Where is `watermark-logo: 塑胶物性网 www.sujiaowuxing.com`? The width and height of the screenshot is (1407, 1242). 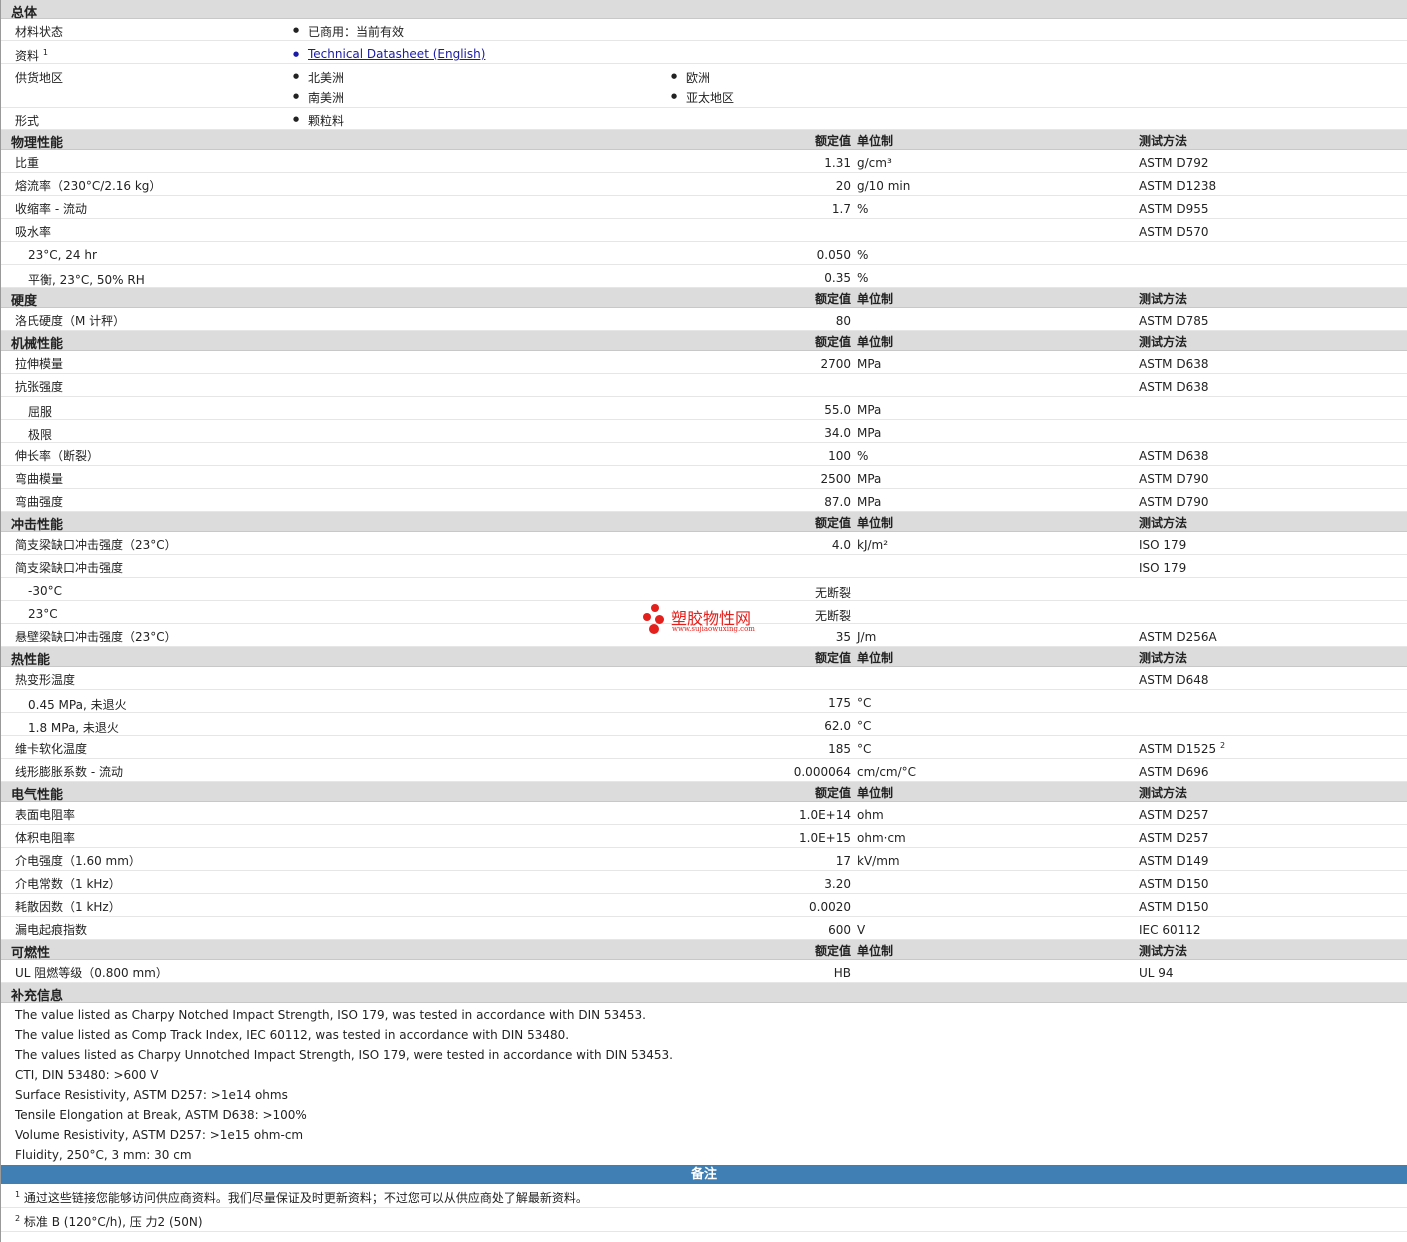 watermark-logo: 塑胶物性网 www.sujiaowuxing.com is located at coordinates (708, 621).